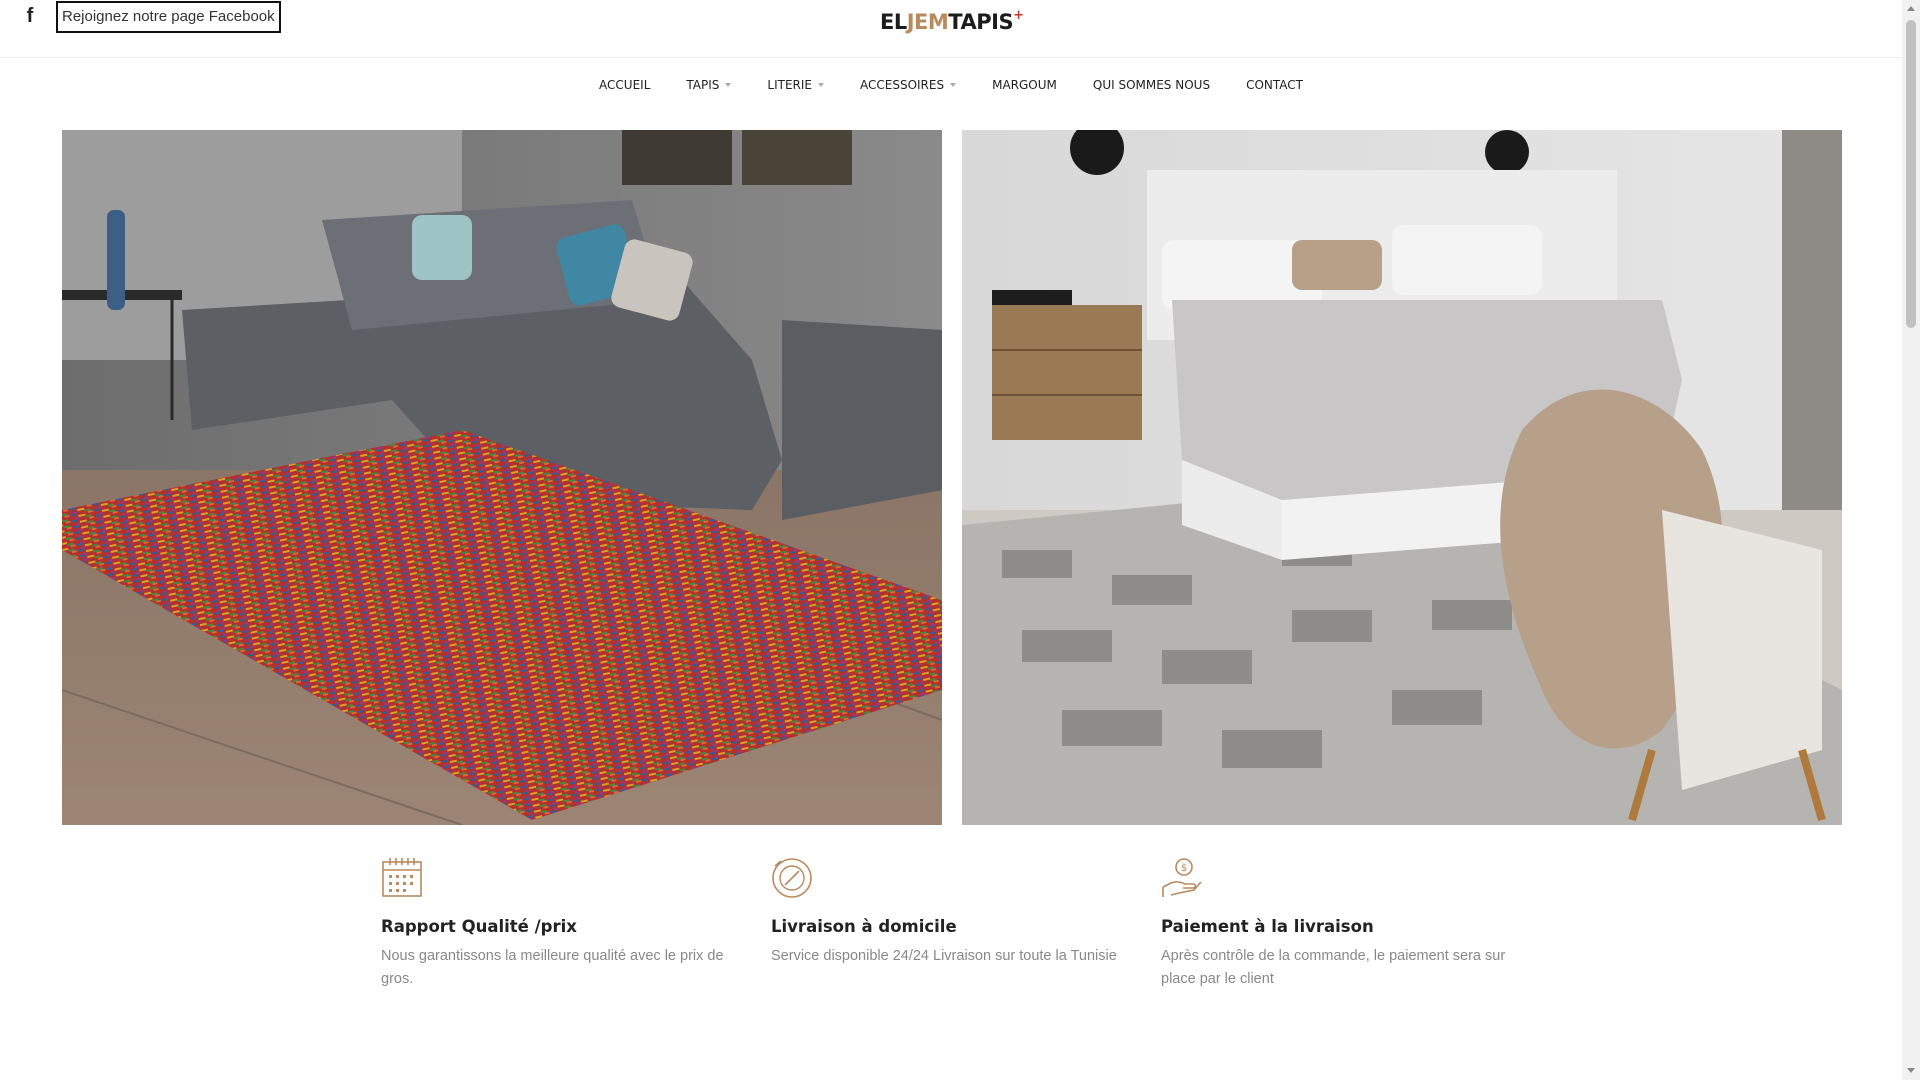  Describe the element at coordinates (1911, 8) in the screenshot. I see `scroll-up-arrow-icon` at that location.